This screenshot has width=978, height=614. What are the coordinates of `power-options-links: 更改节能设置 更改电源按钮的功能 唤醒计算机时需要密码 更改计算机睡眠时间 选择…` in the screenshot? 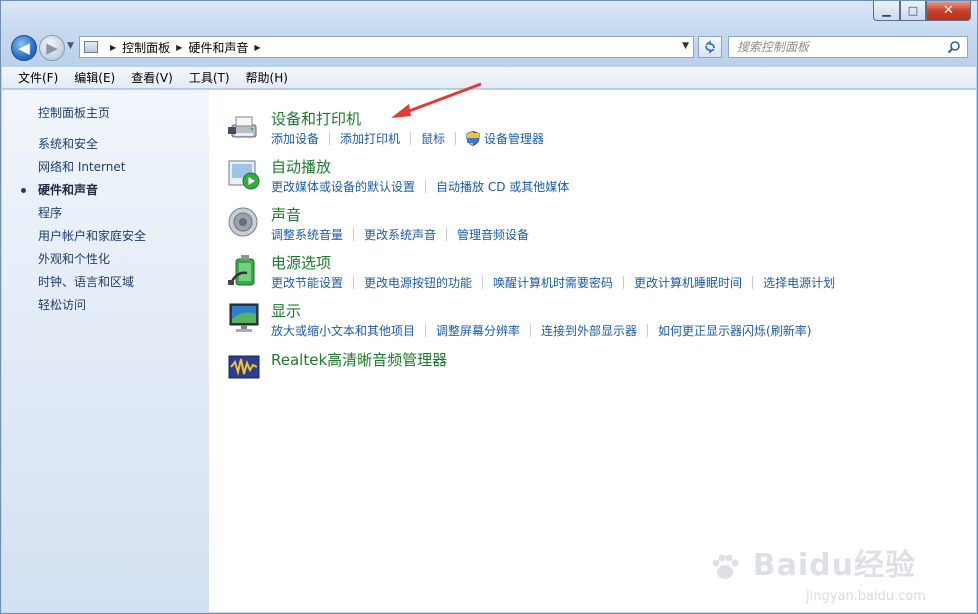 It's located at (553, 282).